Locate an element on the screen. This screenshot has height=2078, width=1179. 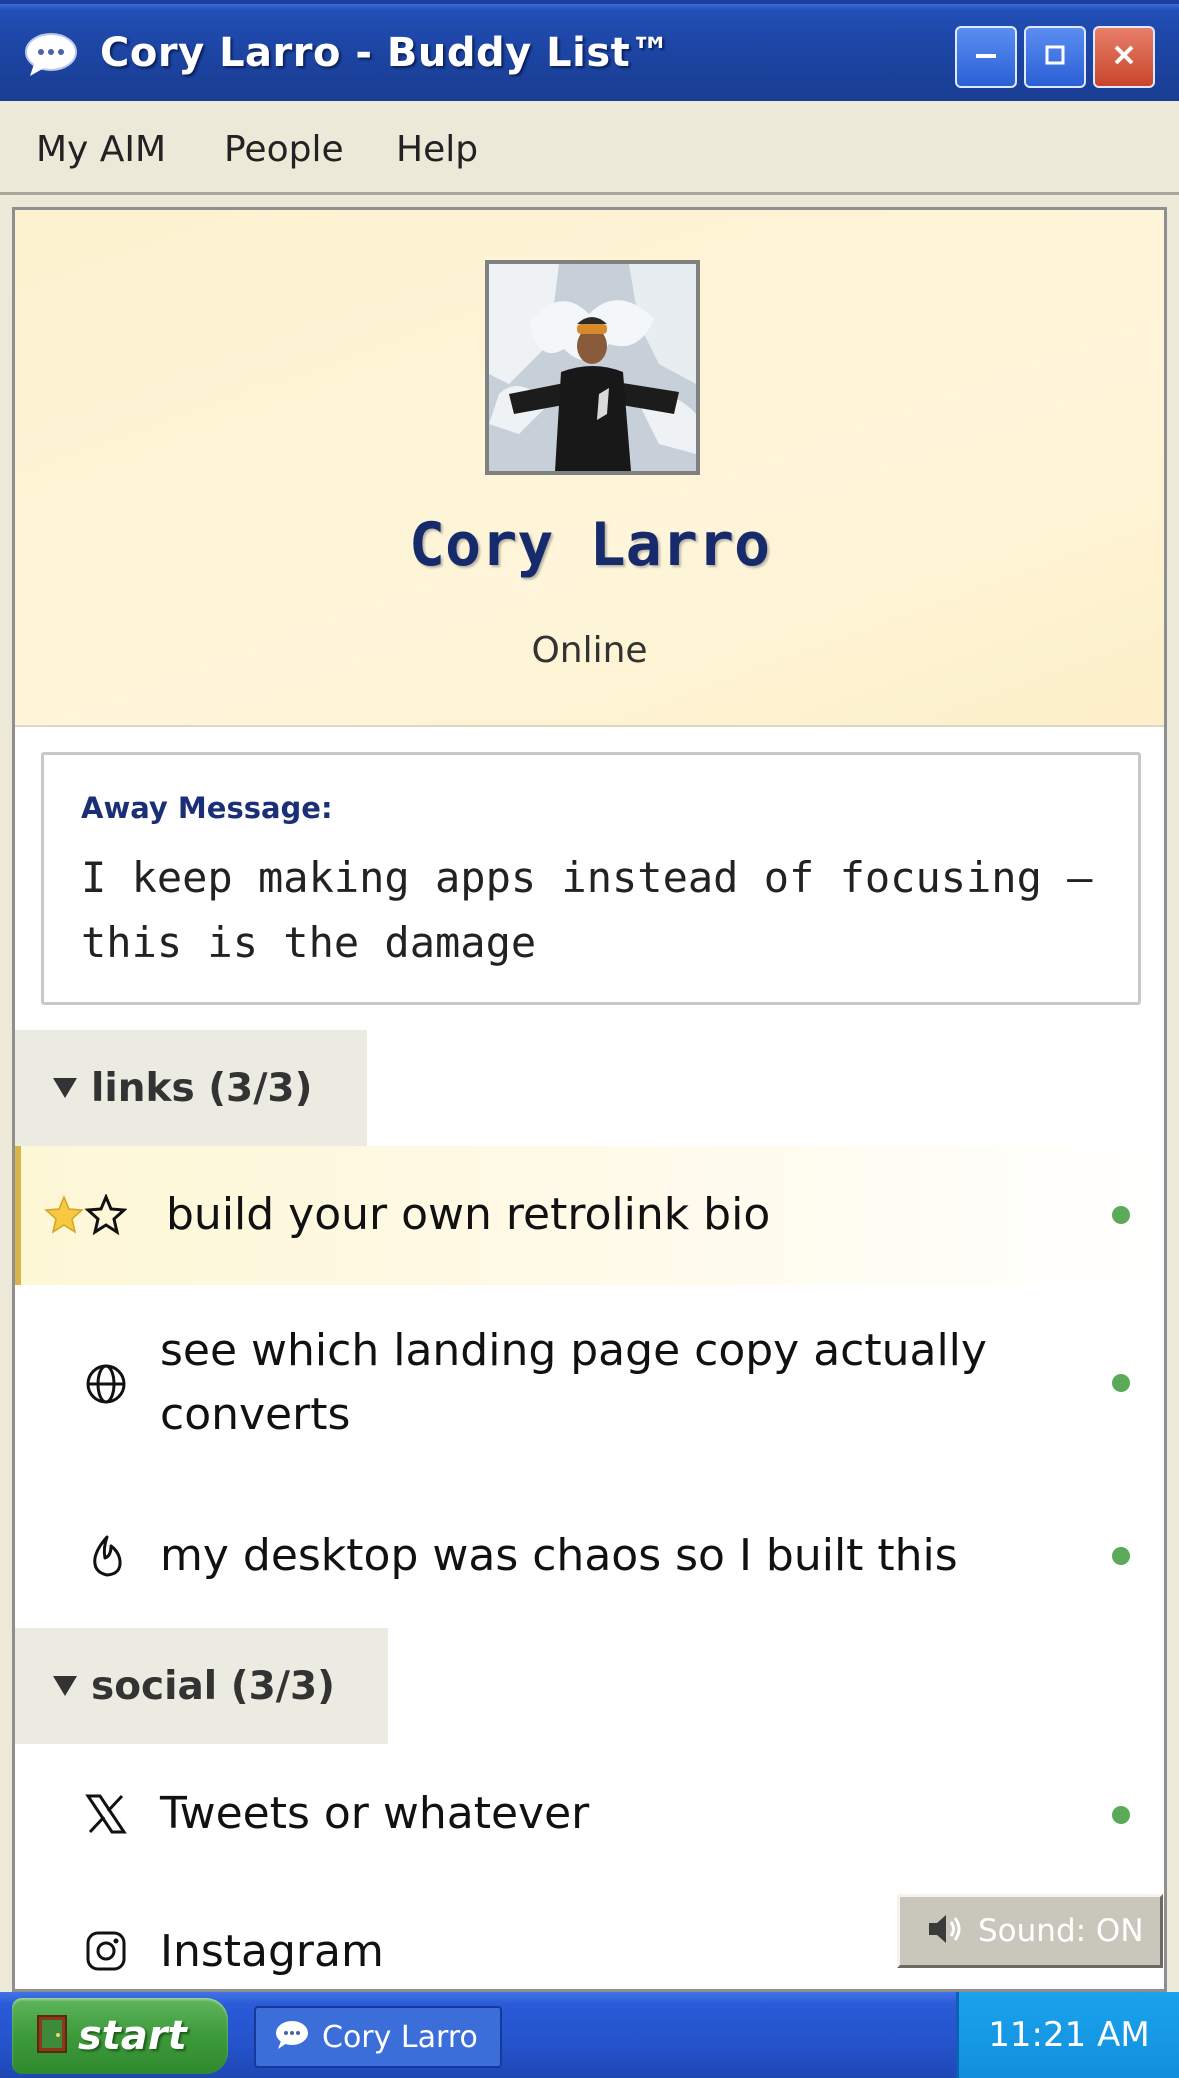
title-bar: Cory Larro - Buddy List™ is located at coordinates (589, 50).